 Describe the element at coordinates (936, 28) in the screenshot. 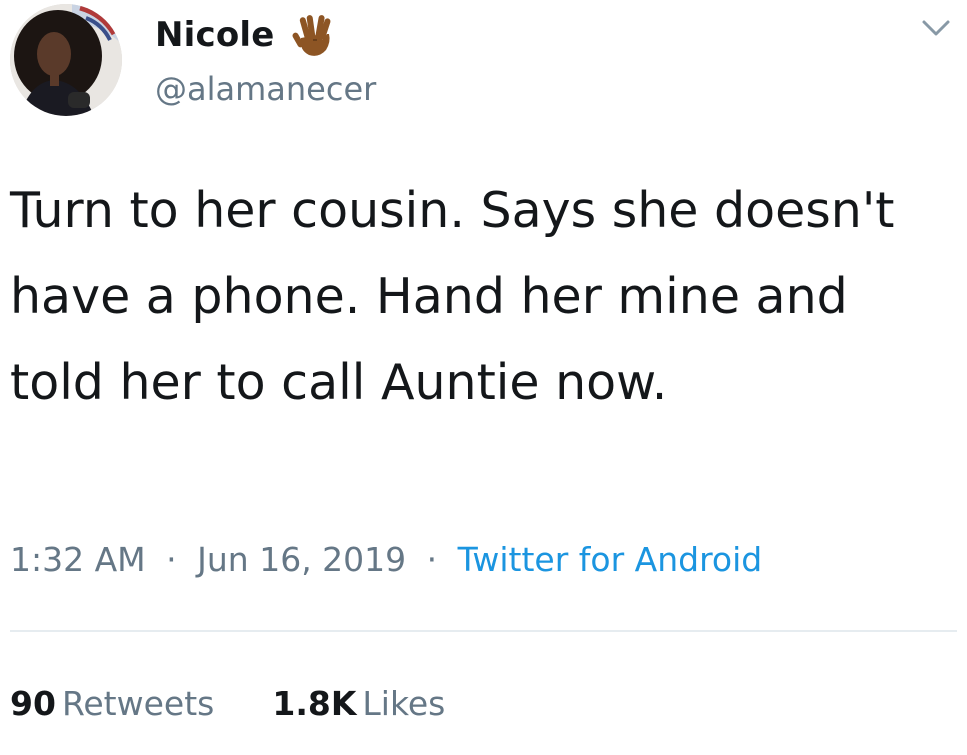

I see `chevron-down-icon` at that location.